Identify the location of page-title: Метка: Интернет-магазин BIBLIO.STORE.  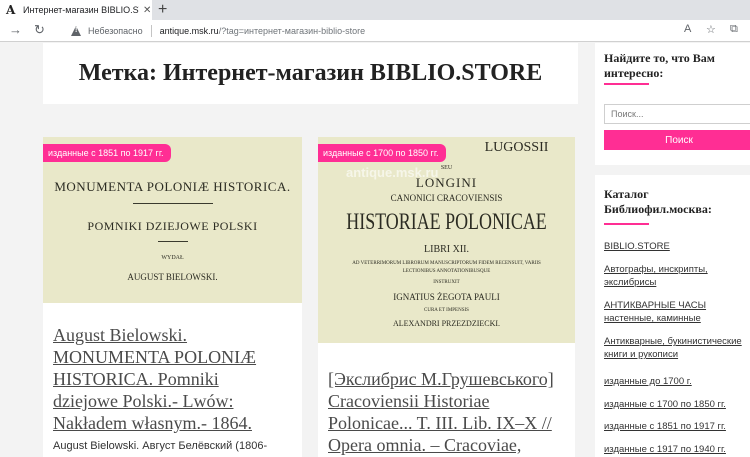
(310, 73).